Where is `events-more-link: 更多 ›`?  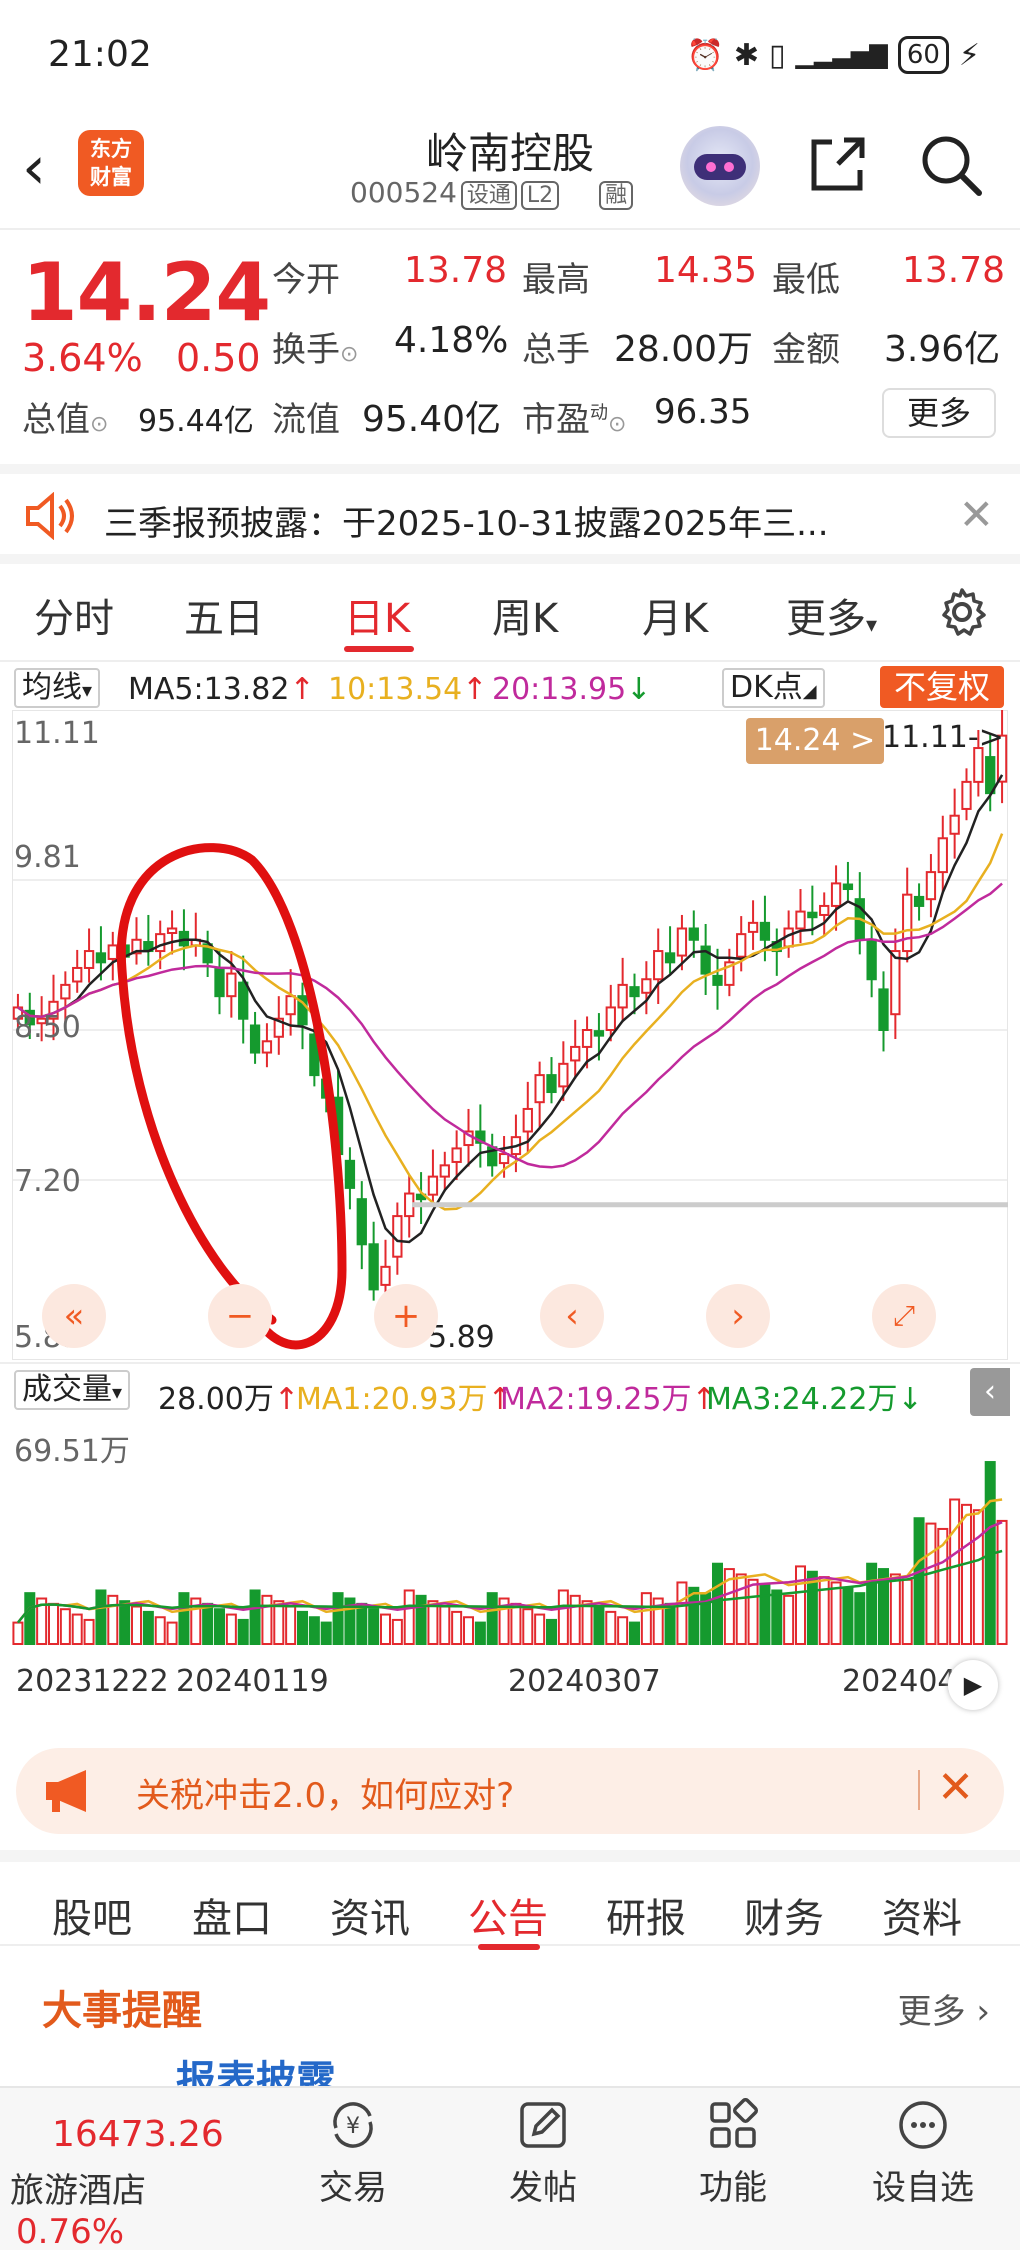 events-more-link: 更多 › is located at coordinates (944, 2008).